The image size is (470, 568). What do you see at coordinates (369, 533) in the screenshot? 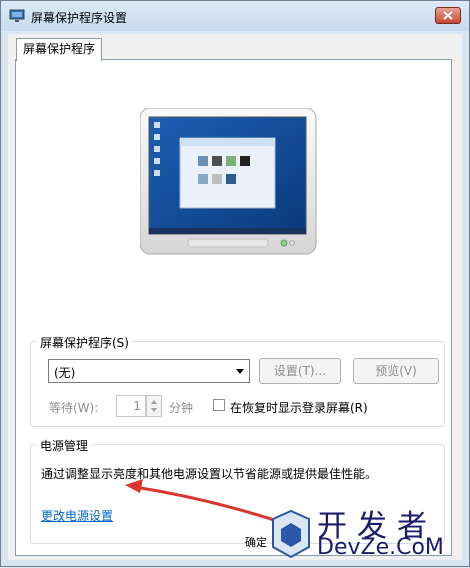
I see `watermark: 开发者 DevZe.CoM` at bounding box center [369, 533].